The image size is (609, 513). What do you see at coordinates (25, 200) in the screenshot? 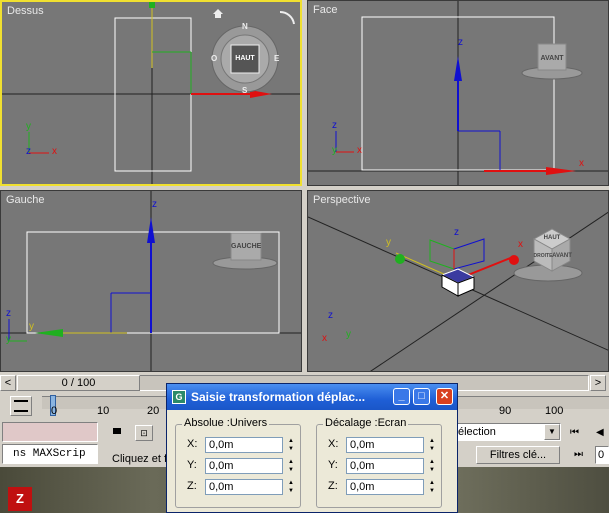
I see `viewport-left-label: Gauche` at bounding box center [25, 200].